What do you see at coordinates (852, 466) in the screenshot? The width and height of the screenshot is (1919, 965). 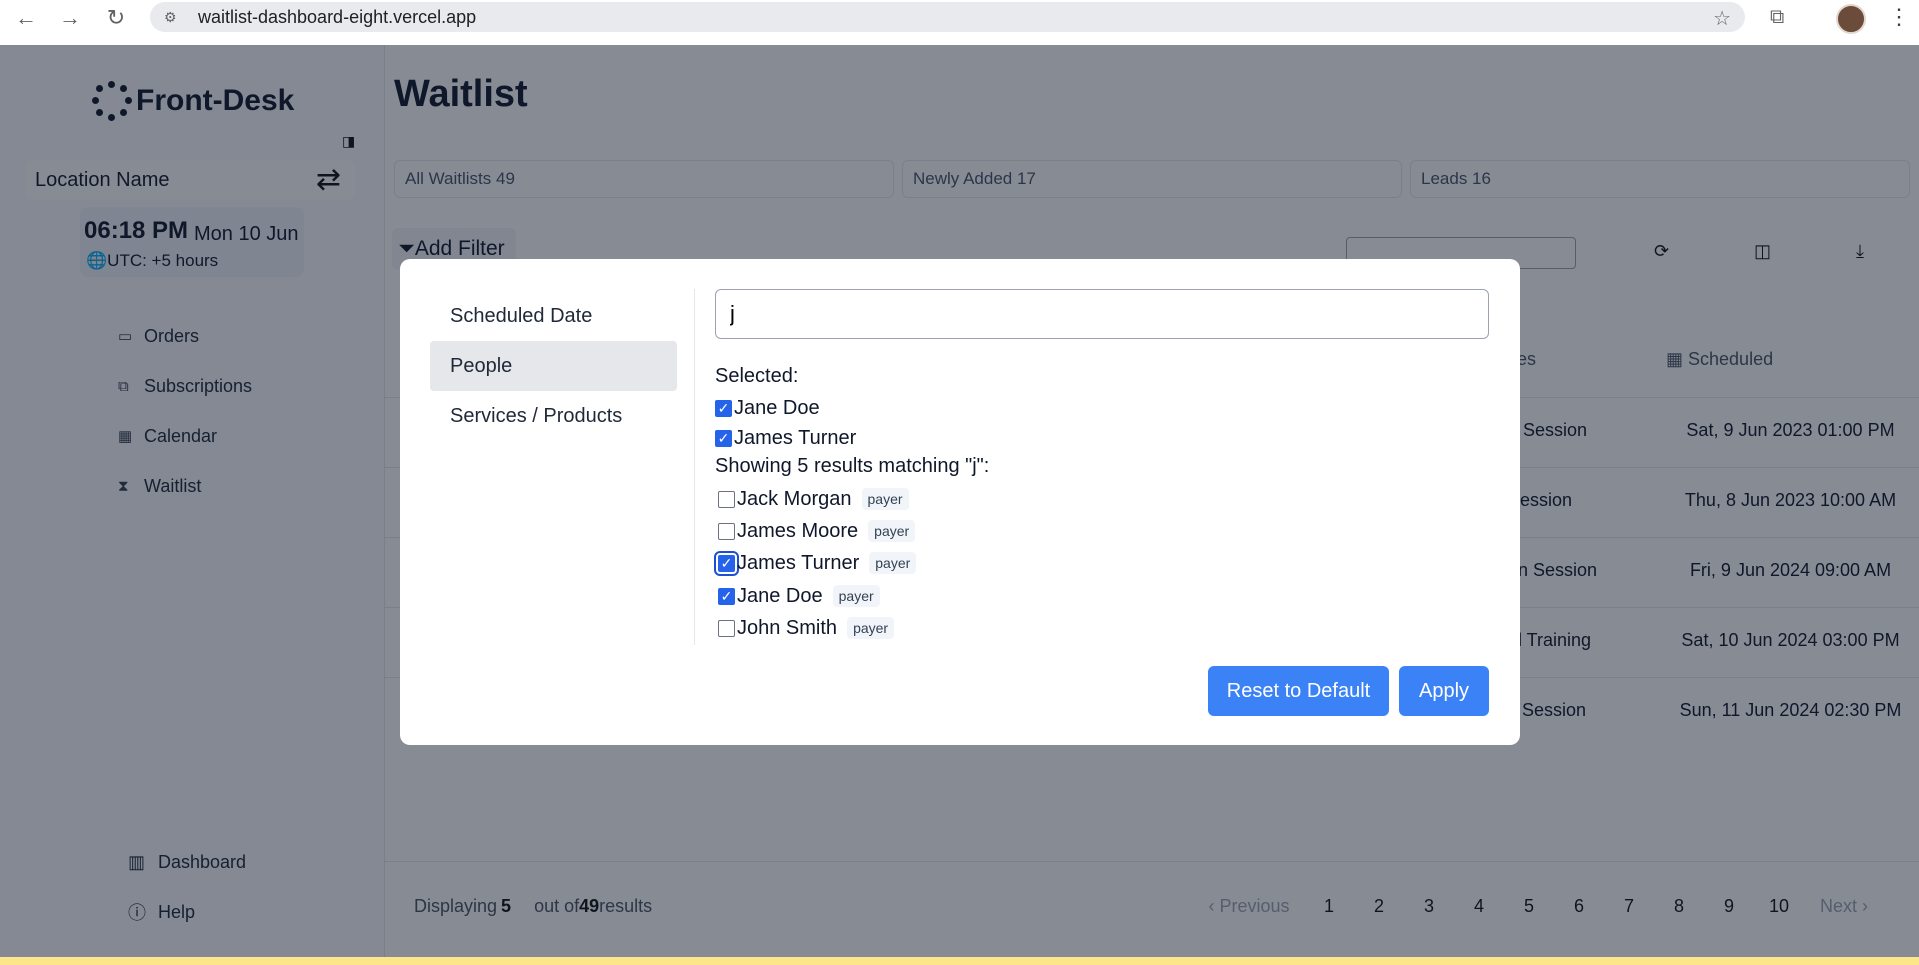 I see `results-label: Showing 5 results matching "j":` at bounding box center [852, 466].